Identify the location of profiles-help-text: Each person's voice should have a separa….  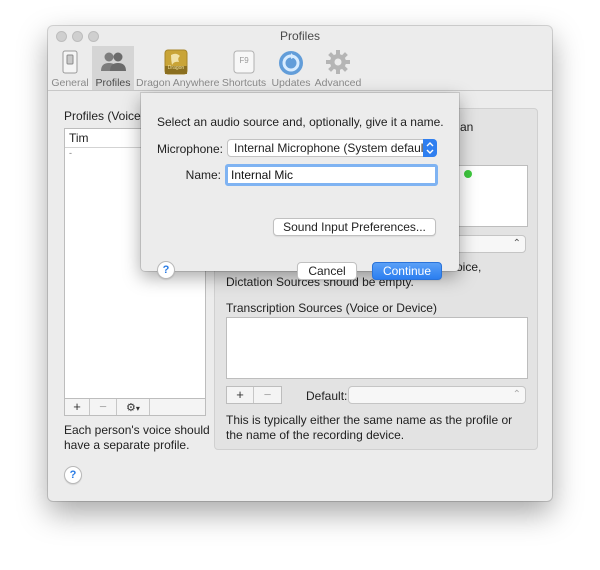
(137, 437).